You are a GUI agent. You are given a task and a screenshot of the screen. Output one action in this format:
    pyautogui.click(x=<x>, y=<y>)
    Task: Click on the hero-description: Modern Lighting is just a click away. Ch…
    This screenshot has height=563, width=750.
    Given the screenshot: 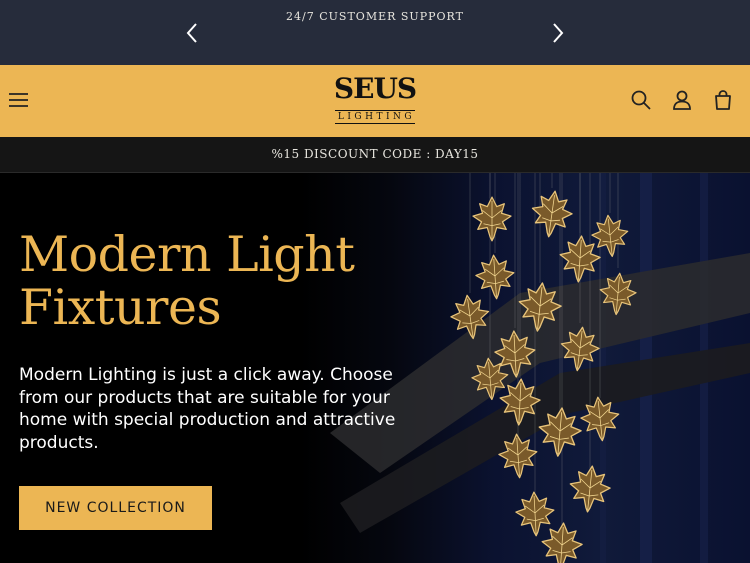 What is the action you would take?
    pyautogui.click(x=207, y=409)
    